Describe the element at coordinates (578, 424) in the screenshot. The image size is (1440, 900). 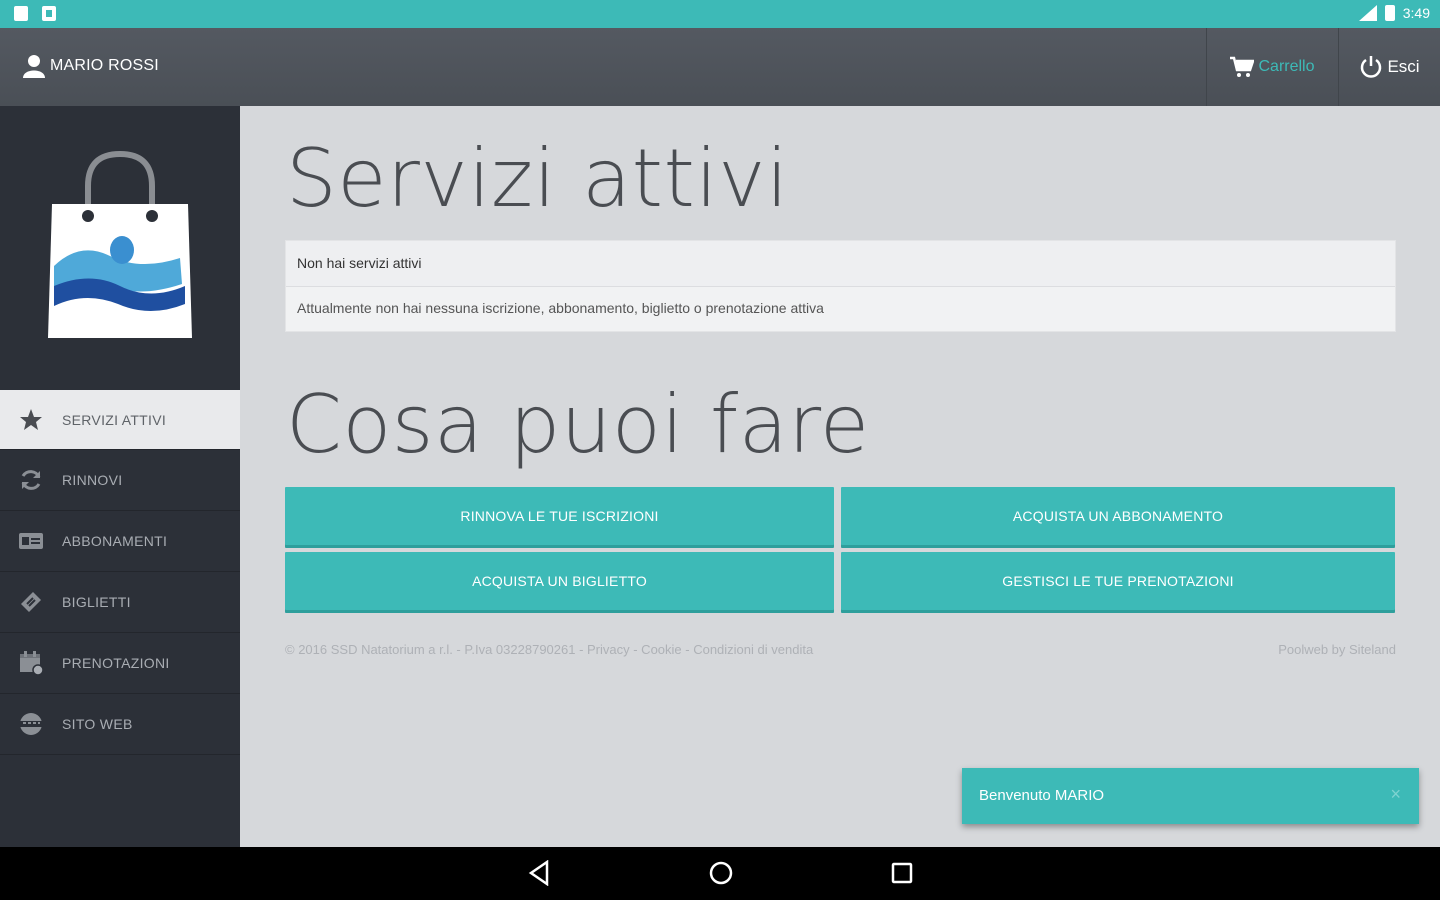
I see `section-title: Cosa puoi fare` at that location.